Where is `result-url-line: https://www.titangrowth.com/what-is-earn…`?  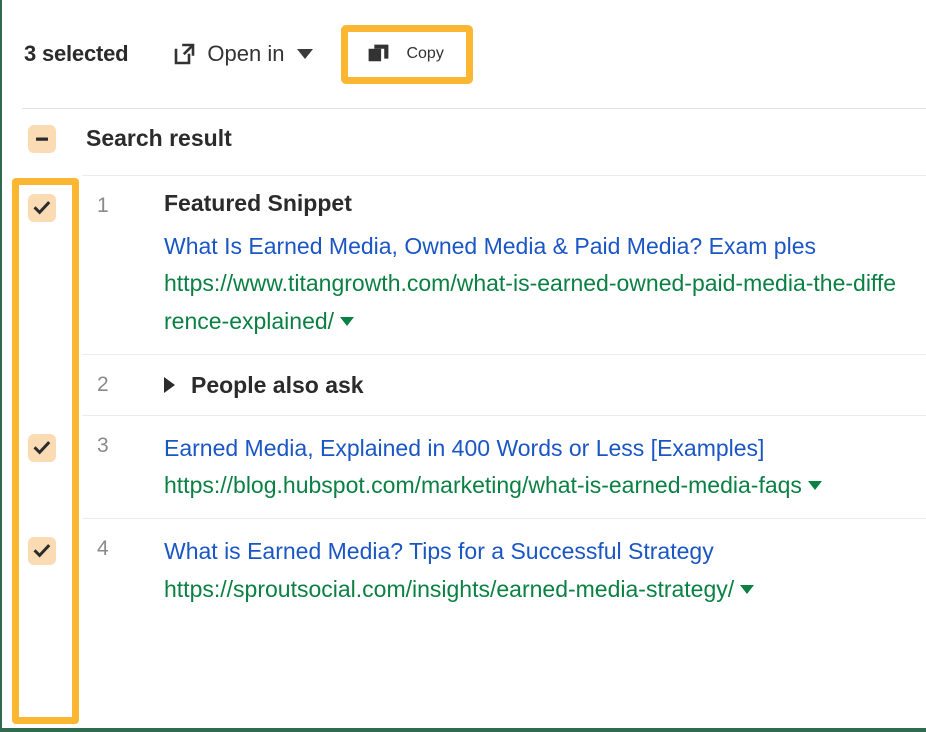 result-url-line: https://www.titangrowth.com/what-is-earn… is located at coordinates (533, 302).